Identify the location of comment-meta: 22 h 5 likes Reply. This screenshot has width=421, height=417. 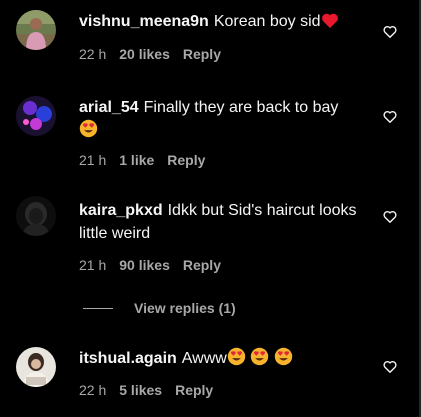
(152, 390).